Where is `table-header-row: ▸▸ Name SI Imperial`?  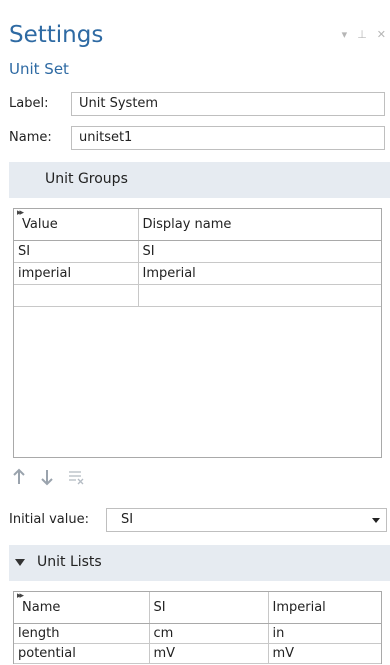 table-header-row: ▸▸ Name SI Imperial is located at coordinates (197, 608).